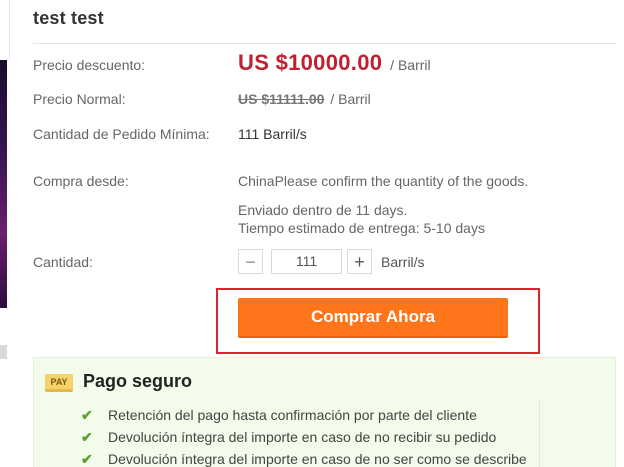 Image resolution: width=624 pixels, height=467 pixels. What do you see at coordinates (59, 383) in the screenshot?
I see `pay-badge-icon: PAY` at bounding box center [59, 383].